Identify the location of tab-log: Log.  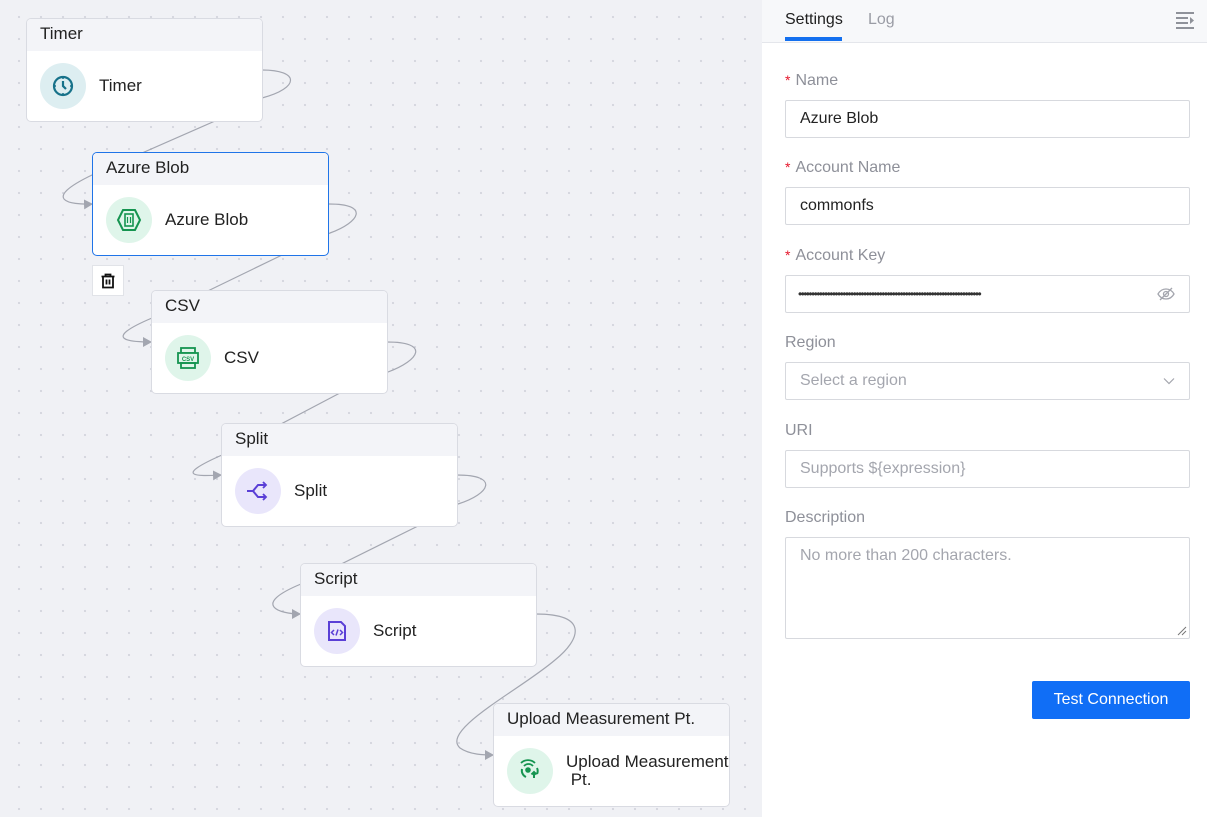
(881, 20).